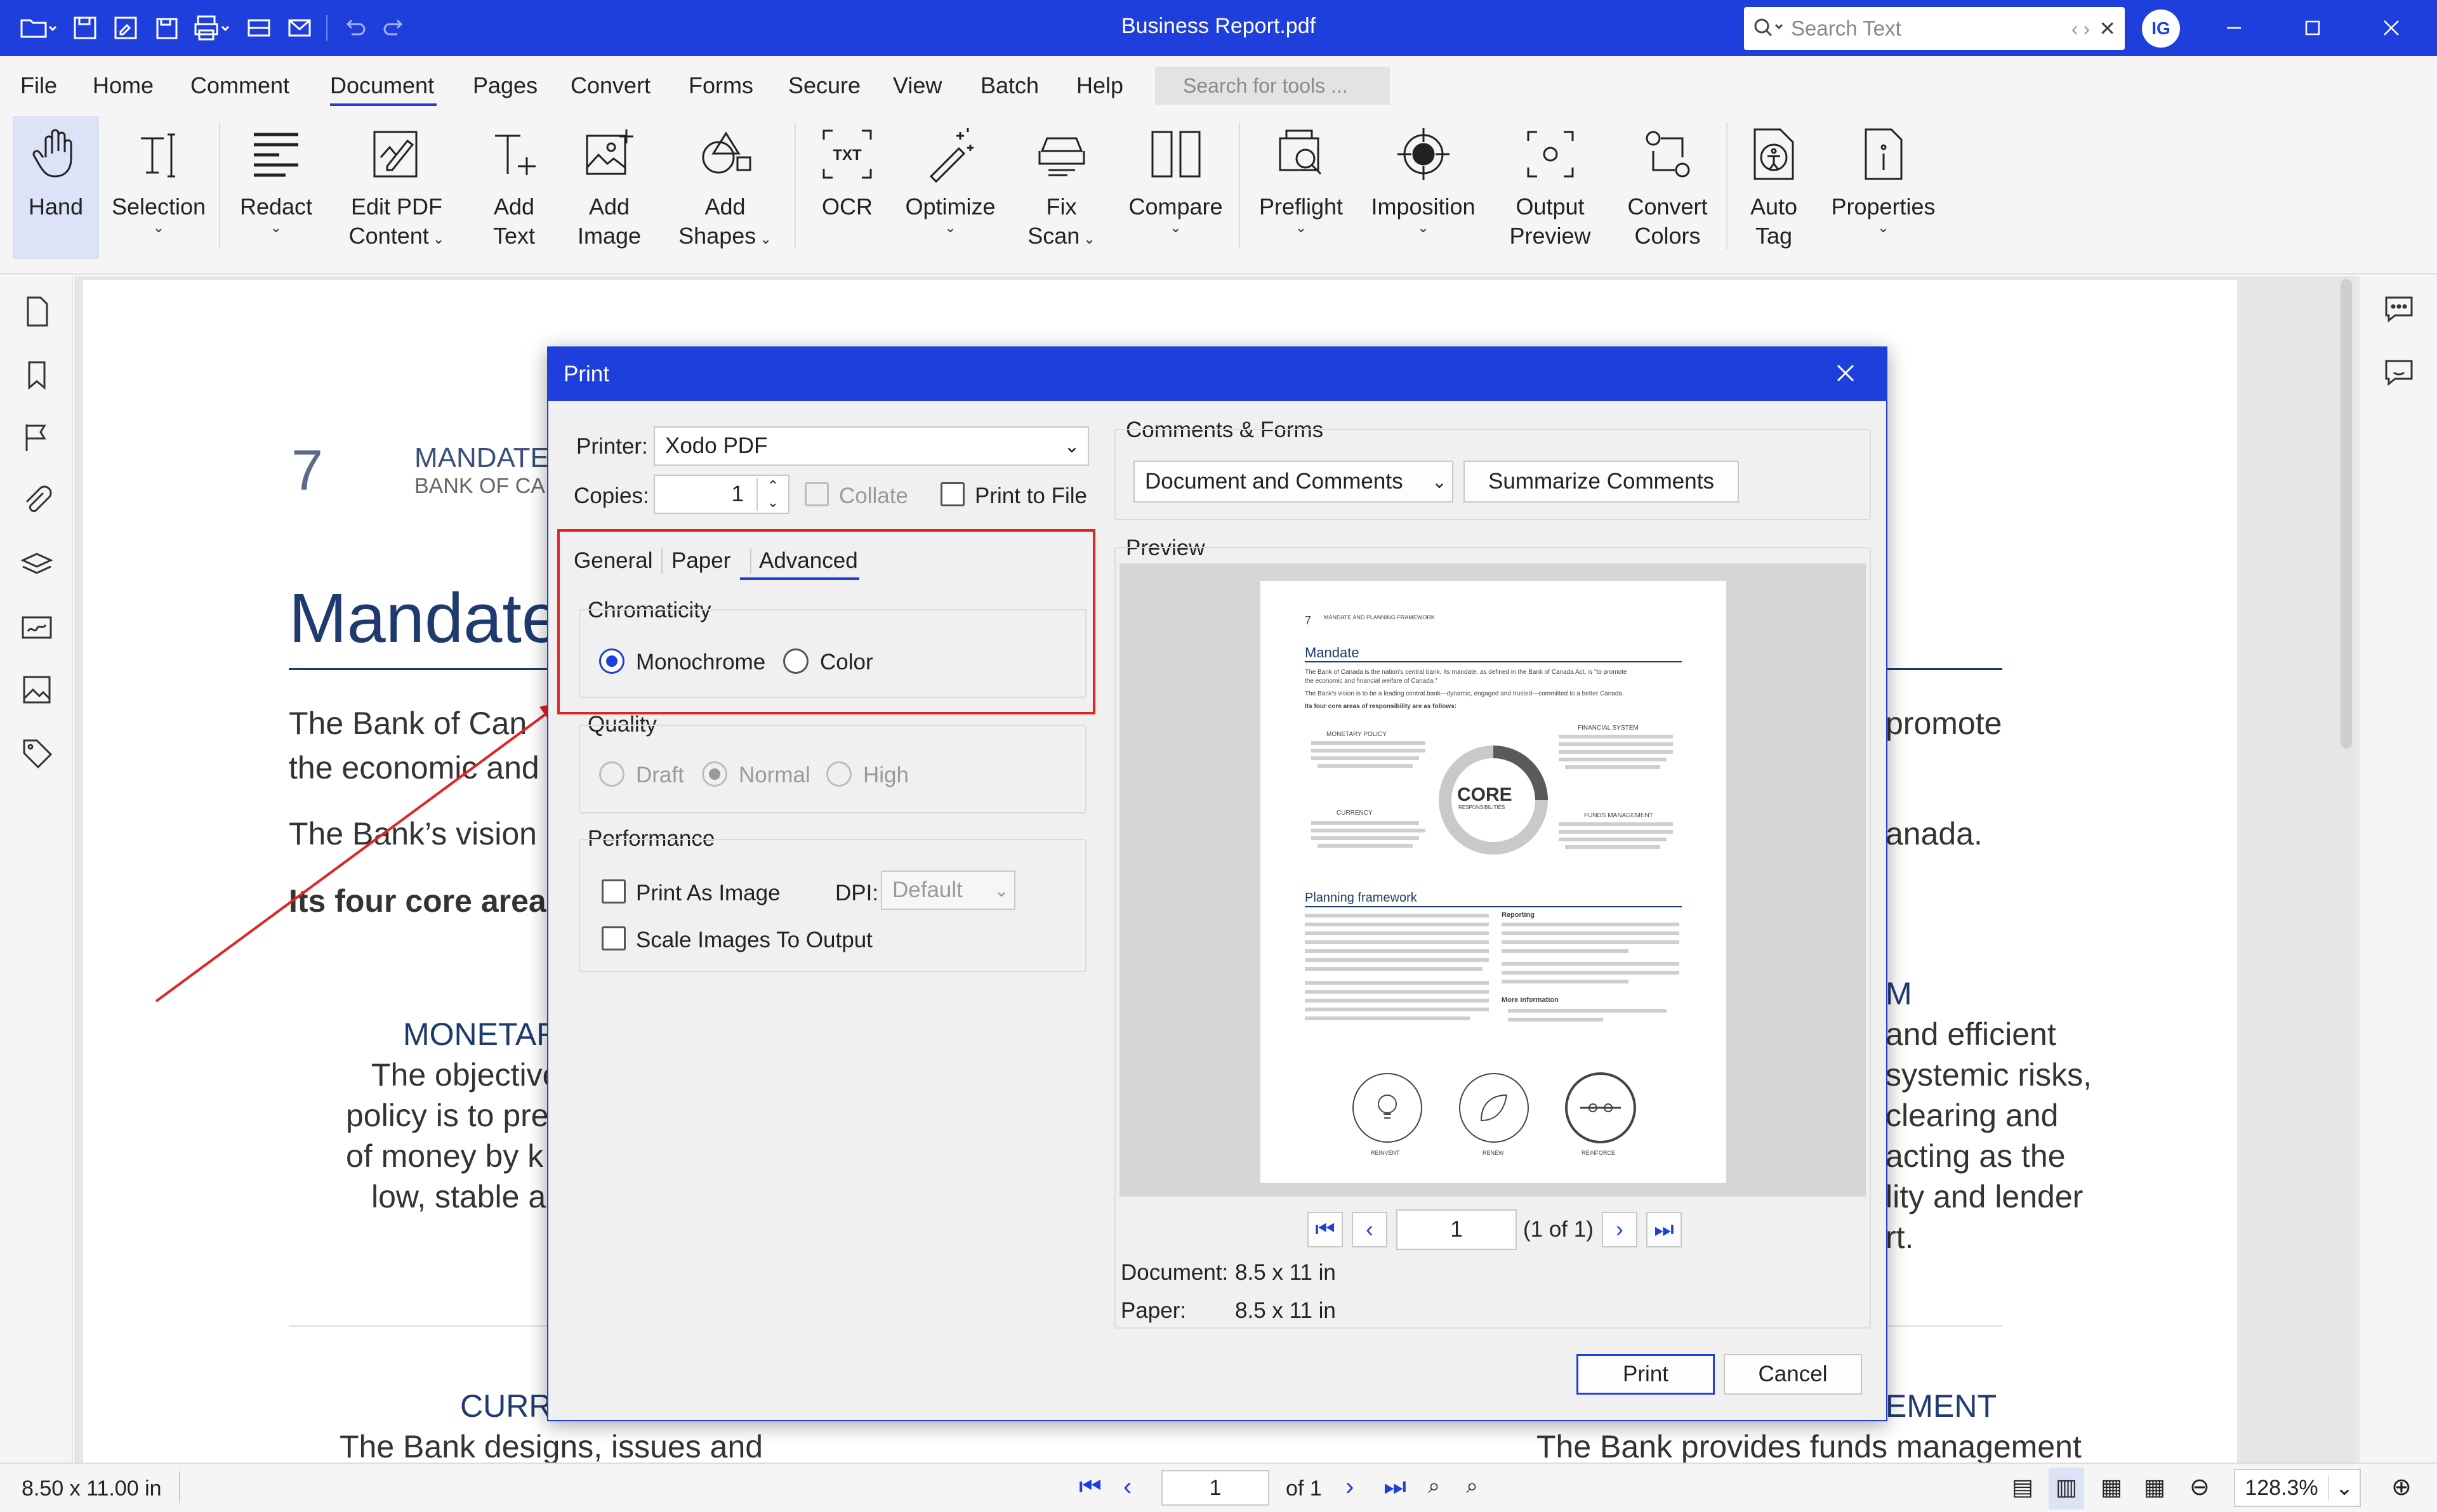 The height and width of the screenshot is (1512, 2437). I want to click on single-page-icon: ▤, so click(2022, 1488).